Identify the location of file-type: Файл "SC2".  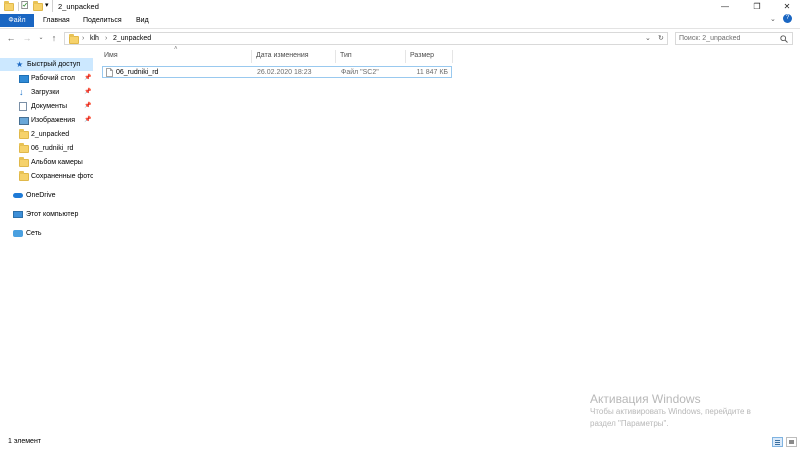
(360, 72).